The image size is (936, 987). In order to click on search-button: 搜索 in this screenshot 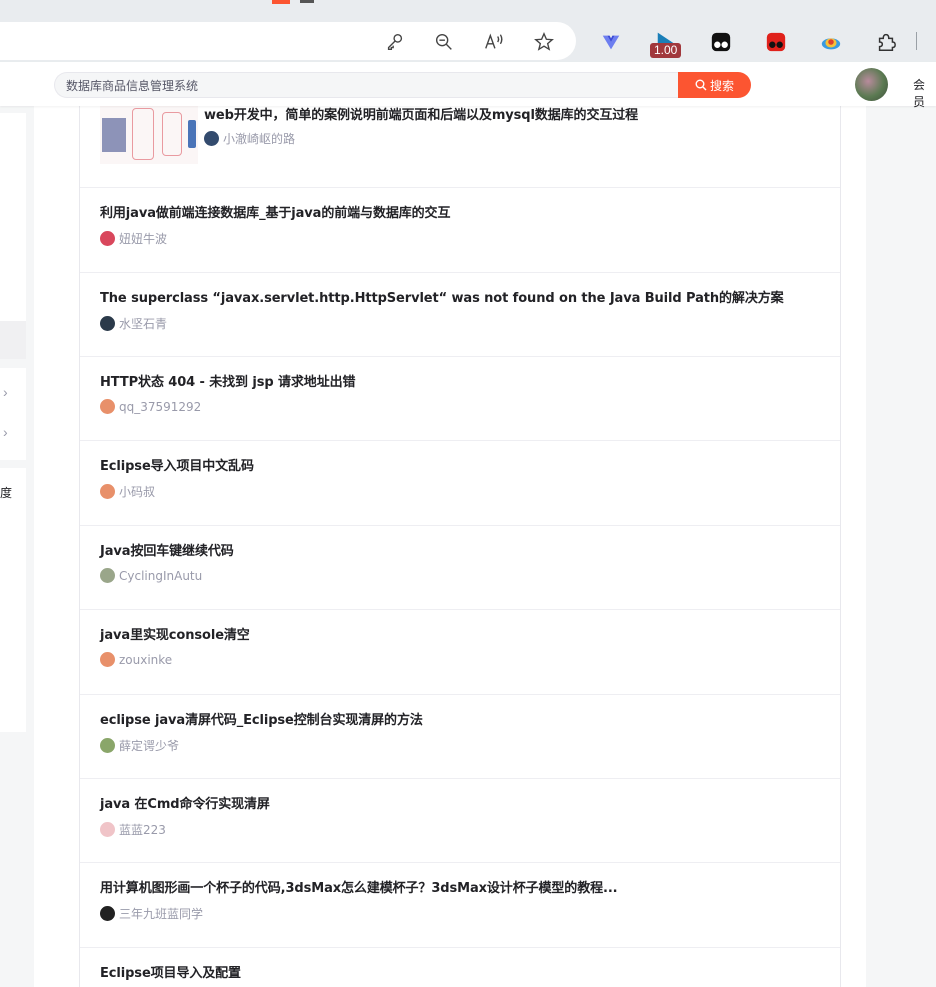, I will do `click(714, 85)`.